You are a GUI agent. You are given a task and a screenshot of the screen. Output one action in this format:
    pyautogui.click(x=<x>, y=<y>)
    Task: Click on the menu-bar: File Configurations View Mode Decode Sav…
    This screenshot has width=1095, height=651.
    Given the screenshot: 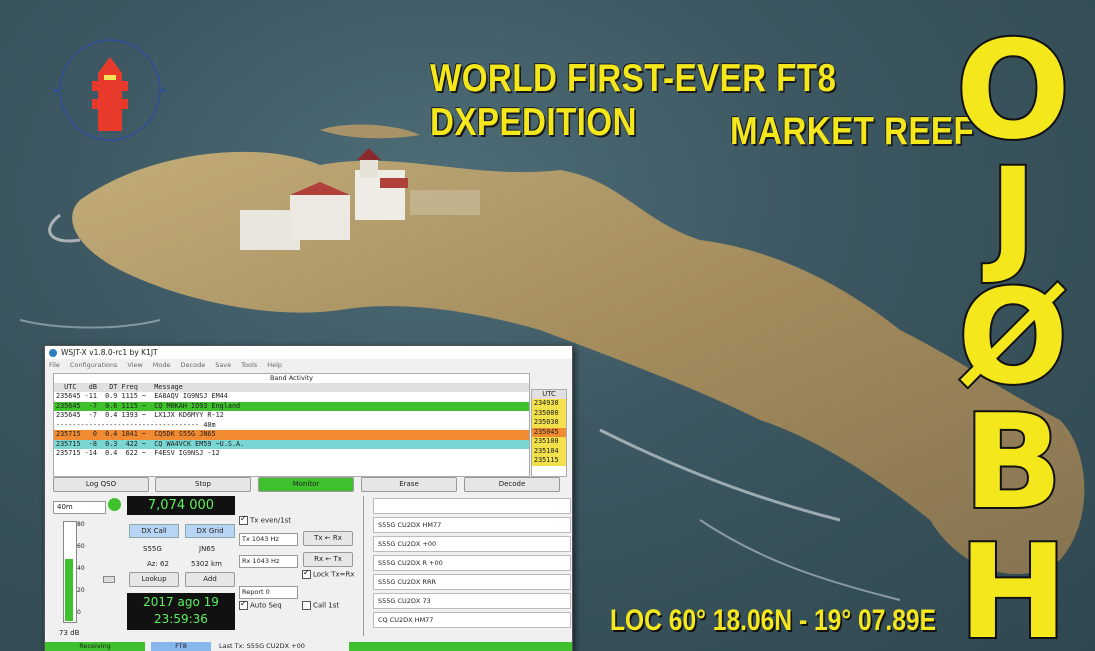 What is the action you would take?
    pyautogui.click(x=308, y=364)
    